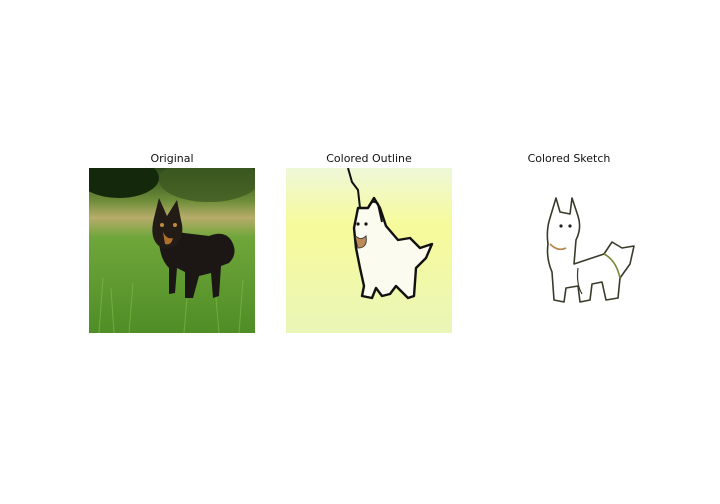 Image resolution: width=720 pixels, height=504 pixels. I want to click on panel-title-original: Original, so click(172, 158).